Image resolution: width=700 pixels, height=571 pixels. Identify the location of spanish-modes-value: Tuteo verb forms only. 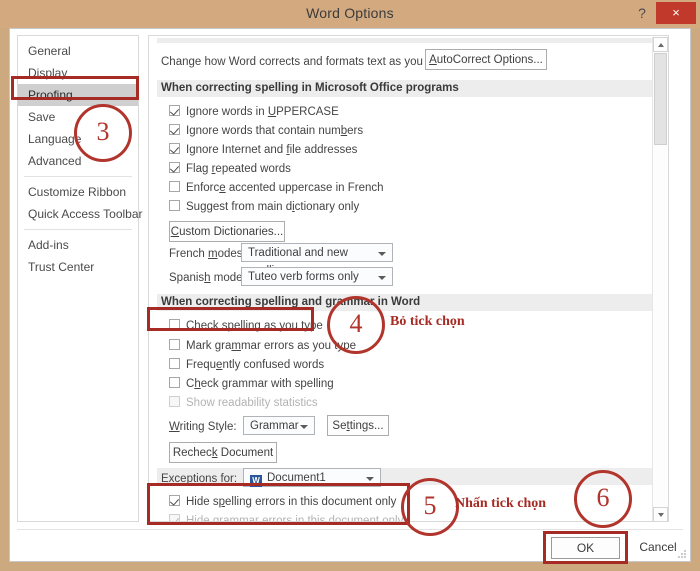
(303, 277).